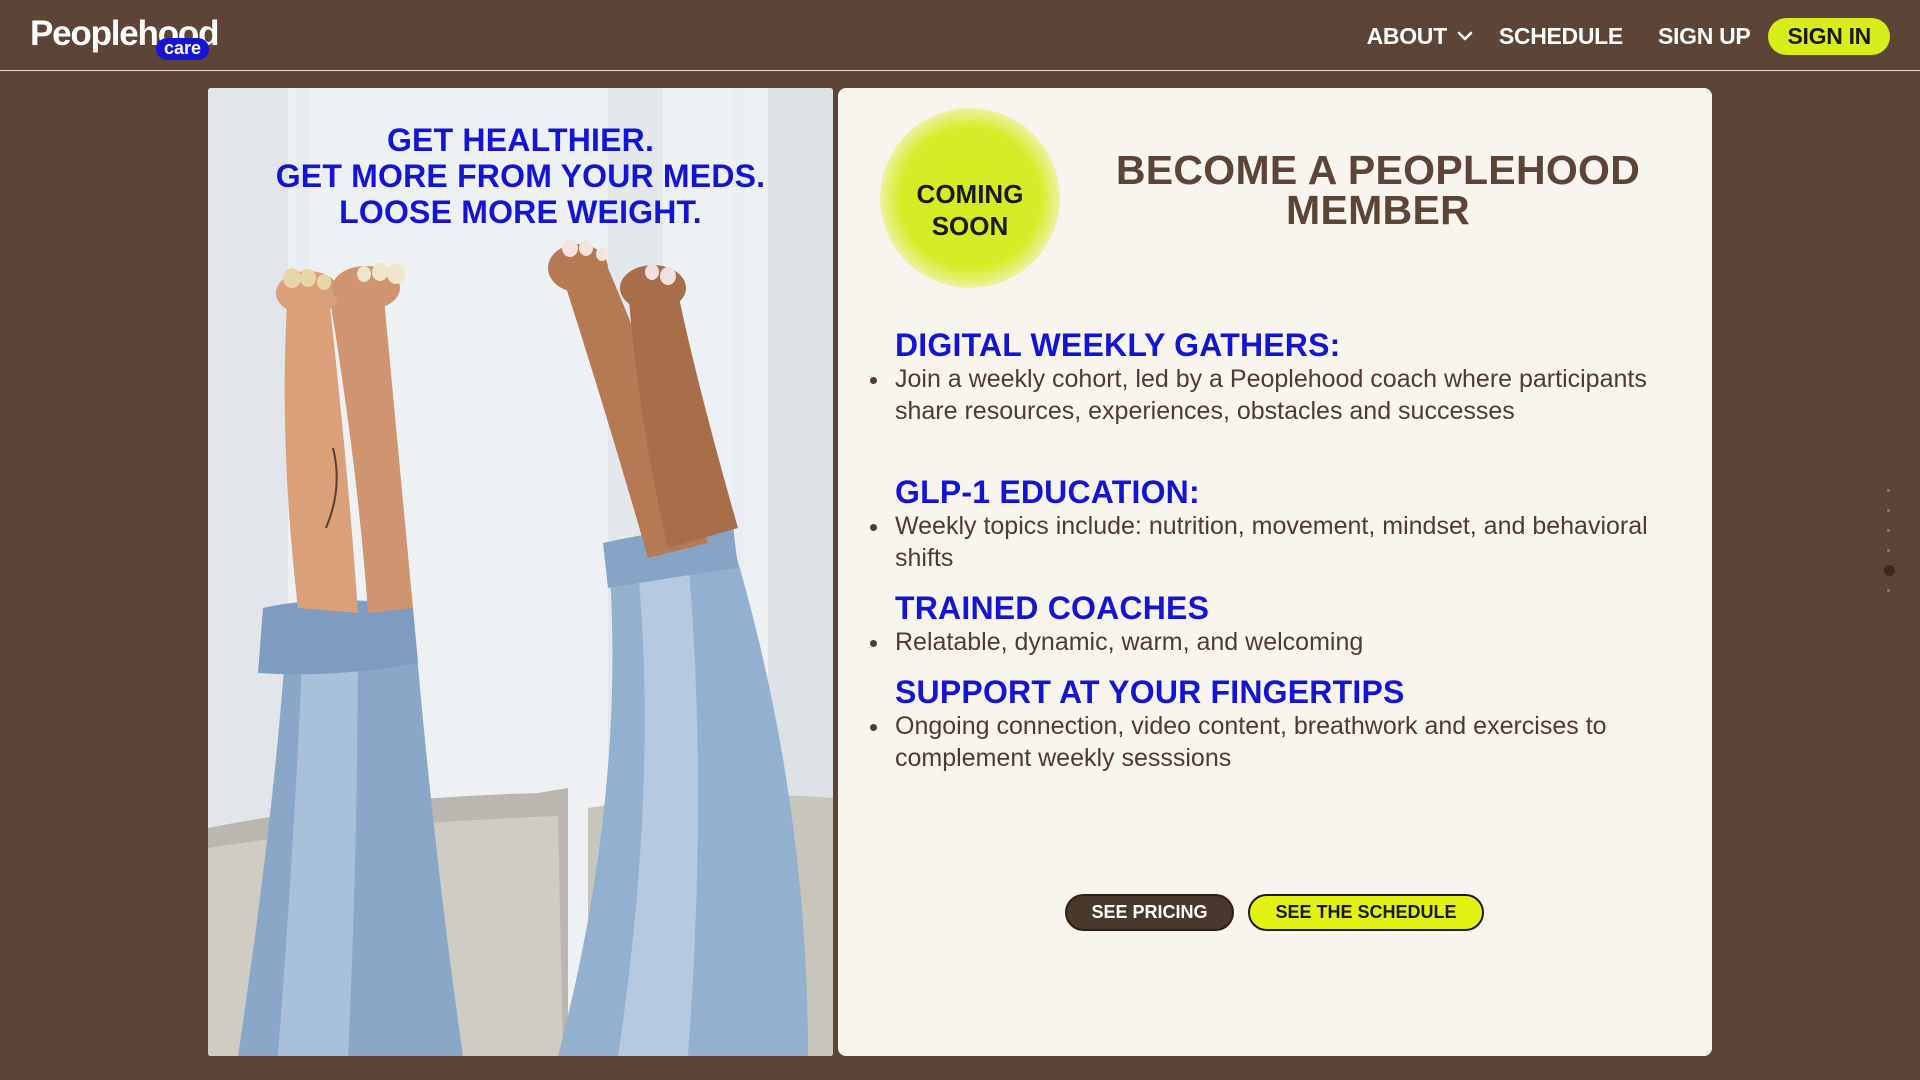 The width and height of the screenshot is (1920, 1080). I want to click on logo-care-tag: care, so click(183, 49).